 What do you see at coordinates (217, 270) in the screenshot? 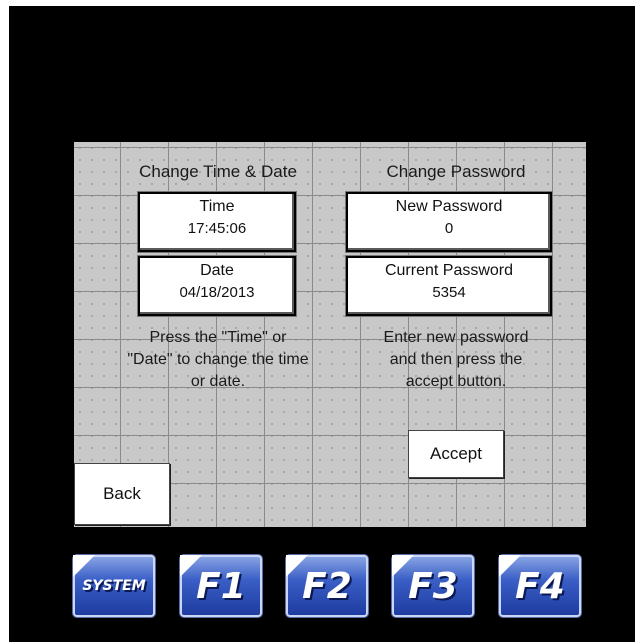
I see `date-label: Date` at bounding box center [217, 270].